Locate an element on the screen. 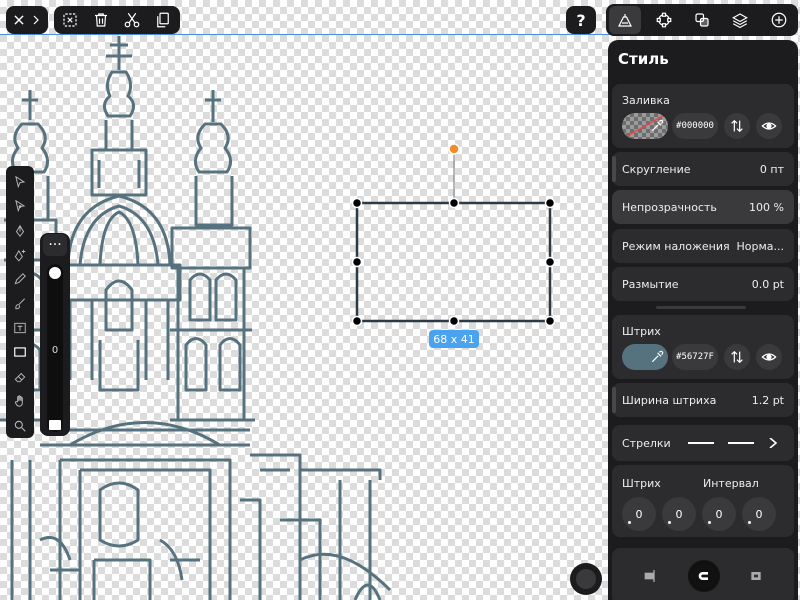 This screenshot has width=800, height=600. selection-box is located at coordinates (455, 238).